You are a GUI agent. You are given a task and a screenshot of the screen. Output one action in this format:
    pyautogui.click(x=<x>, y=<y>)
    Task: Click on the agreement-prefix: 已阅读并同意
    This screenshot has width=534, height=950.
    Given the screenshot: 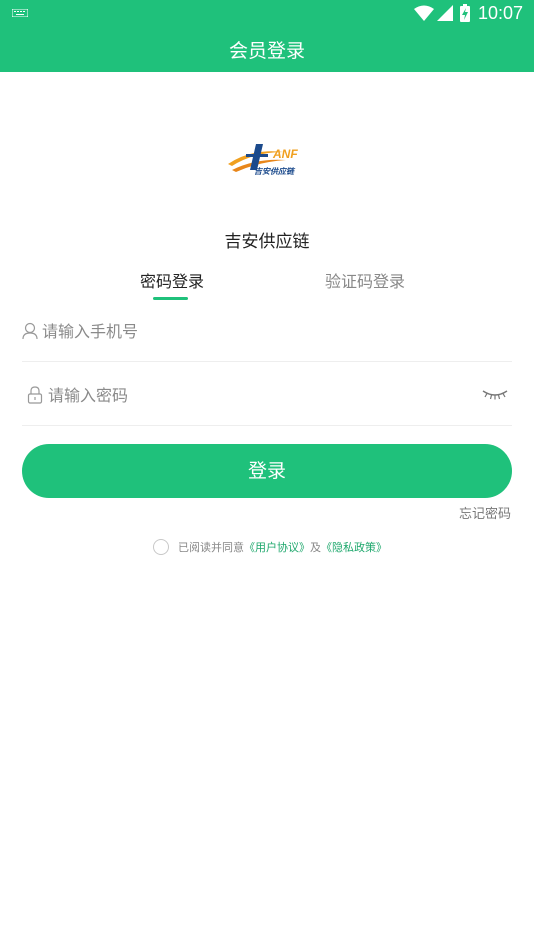 What is the action you would take?
    pyautogui.click(x=211, y=547)
    